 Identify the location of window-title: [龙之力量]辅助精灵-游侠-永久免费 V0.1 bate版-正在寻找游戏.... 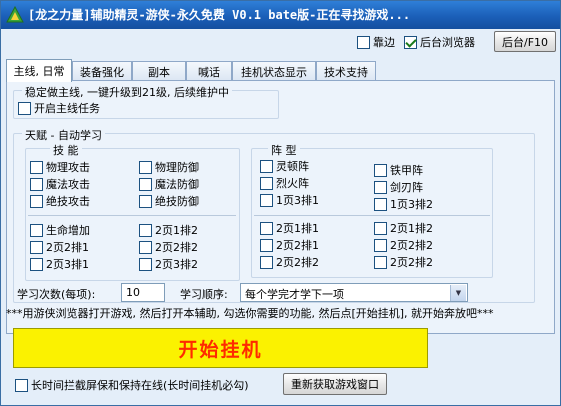
(219, 15).